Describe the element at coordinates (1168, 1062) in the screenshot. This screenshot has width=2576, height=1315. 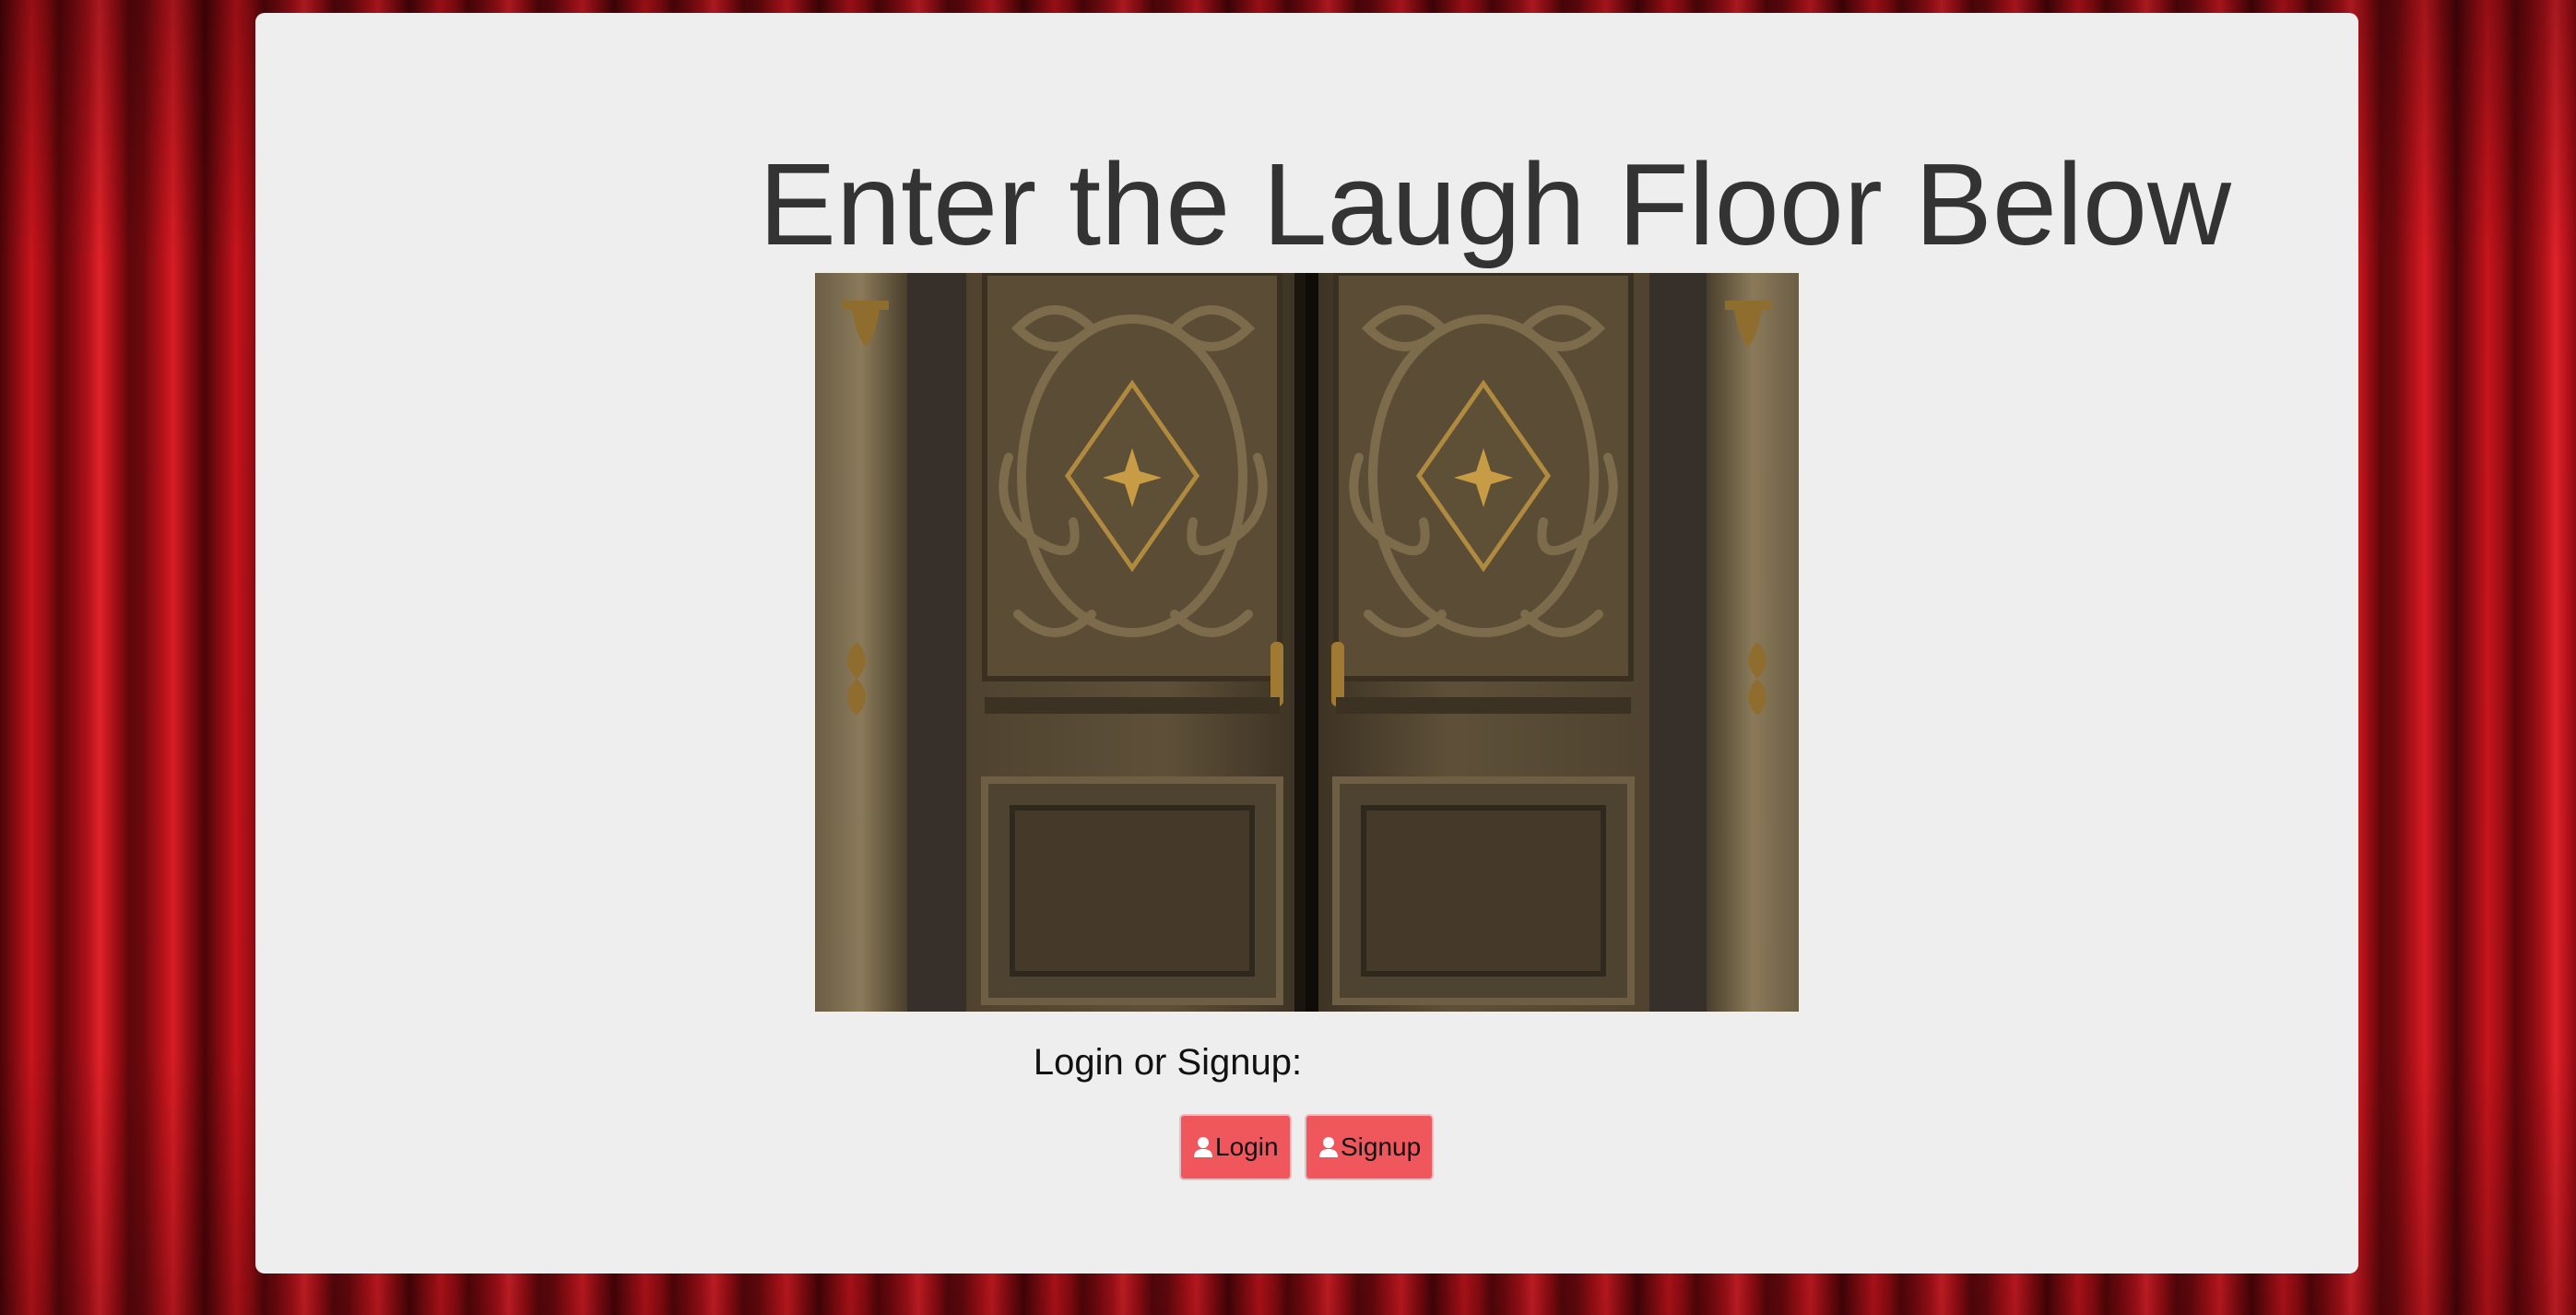
I see `login-prompt-text: Login or Signup:` at that location.